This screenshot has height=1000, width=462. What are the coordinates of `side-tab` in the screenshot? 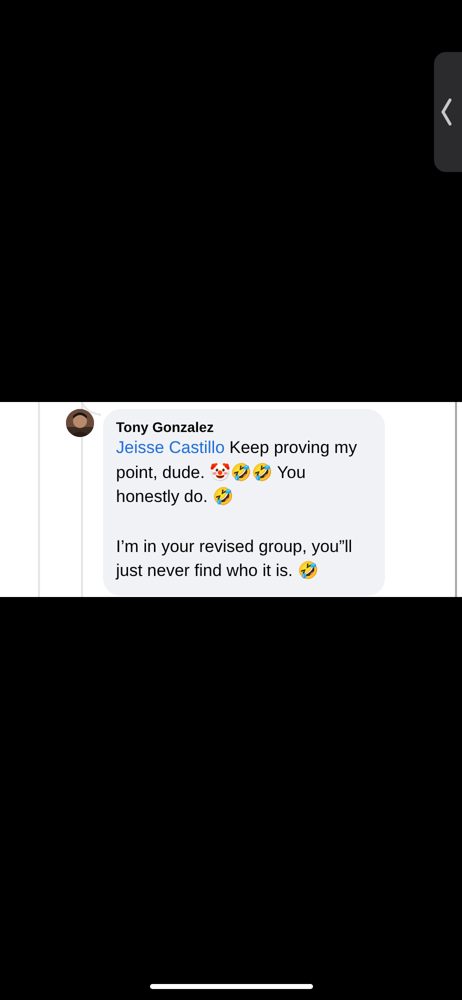 It's located at (448, 112).